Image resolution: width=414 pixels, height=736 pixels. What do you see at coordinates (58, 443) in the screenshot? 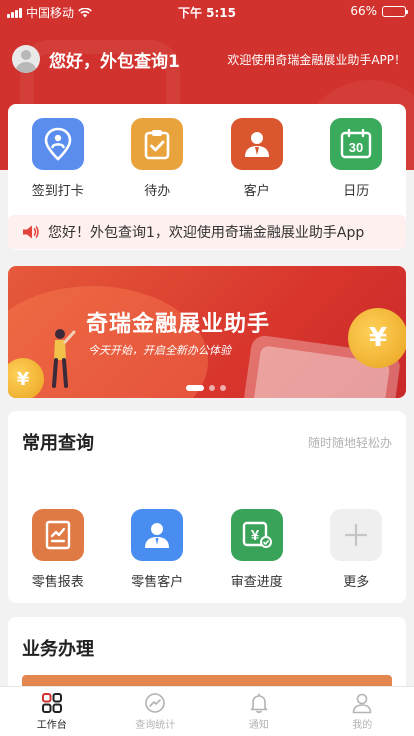
I see `section-title: 常用查询` at bounding box center [58, 443].